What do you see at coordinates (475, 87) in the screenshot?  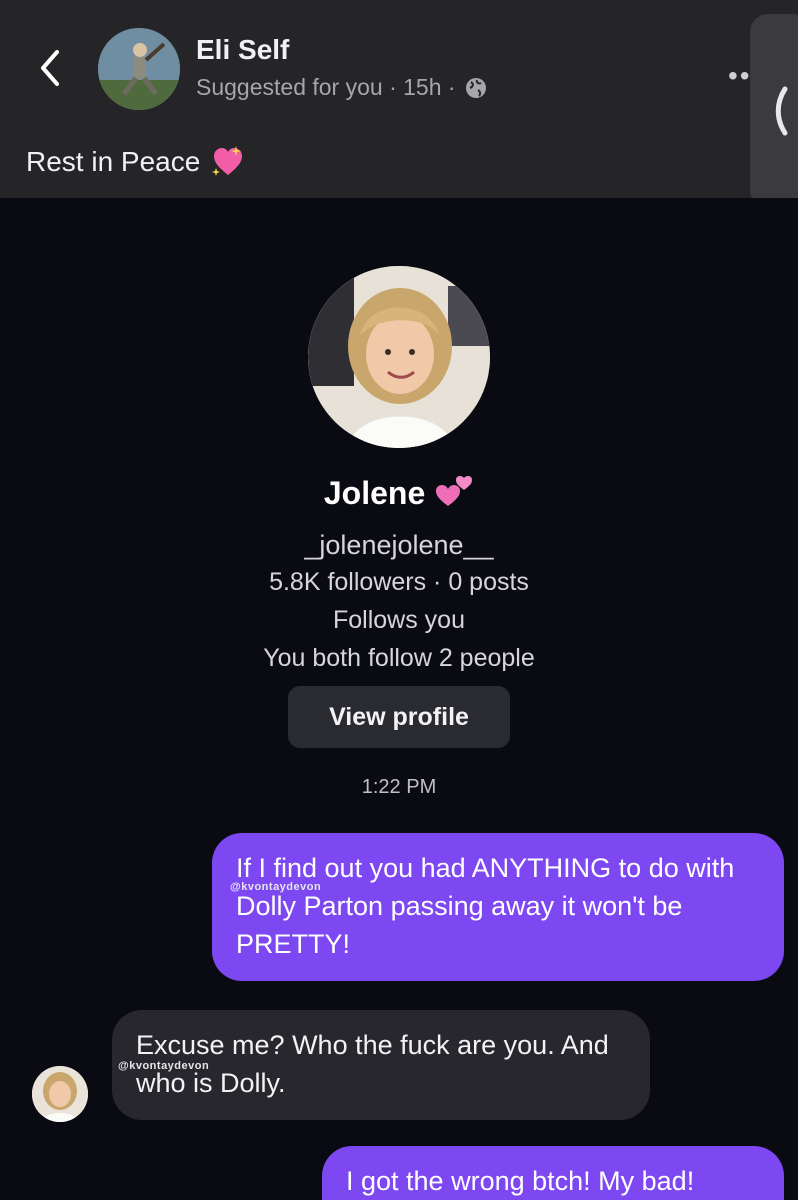 I see `globe-icon` at bounding box center [475, 87].